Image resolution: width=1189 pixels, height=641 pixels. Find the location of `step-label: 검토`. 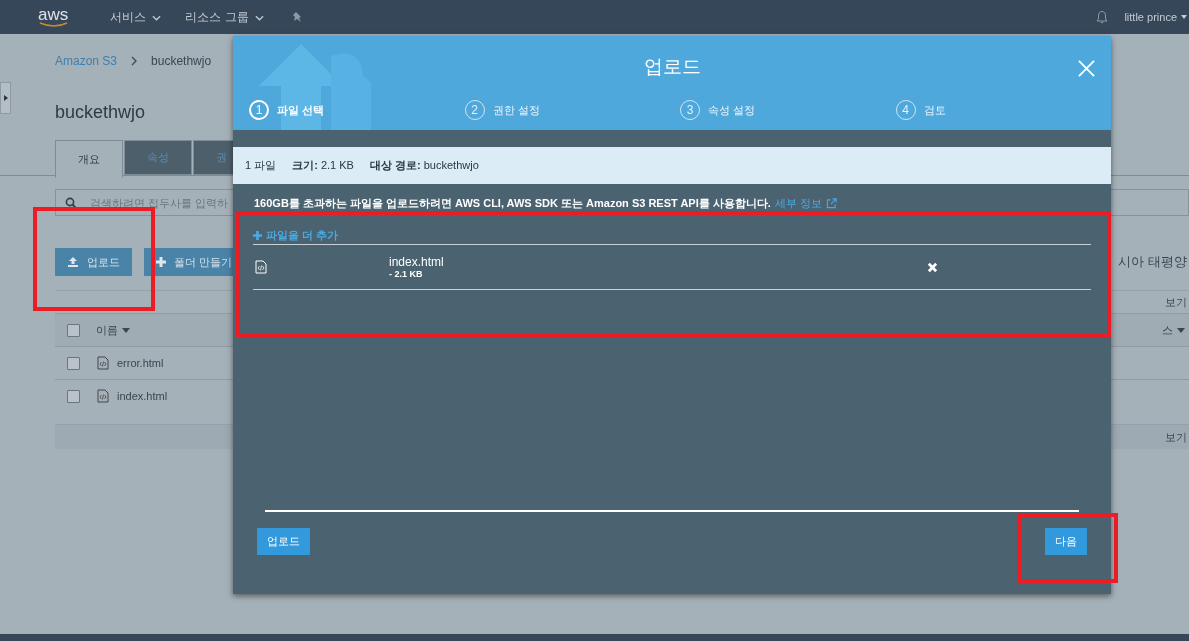

step-label: 검토 is located at coordinates (934, 110).